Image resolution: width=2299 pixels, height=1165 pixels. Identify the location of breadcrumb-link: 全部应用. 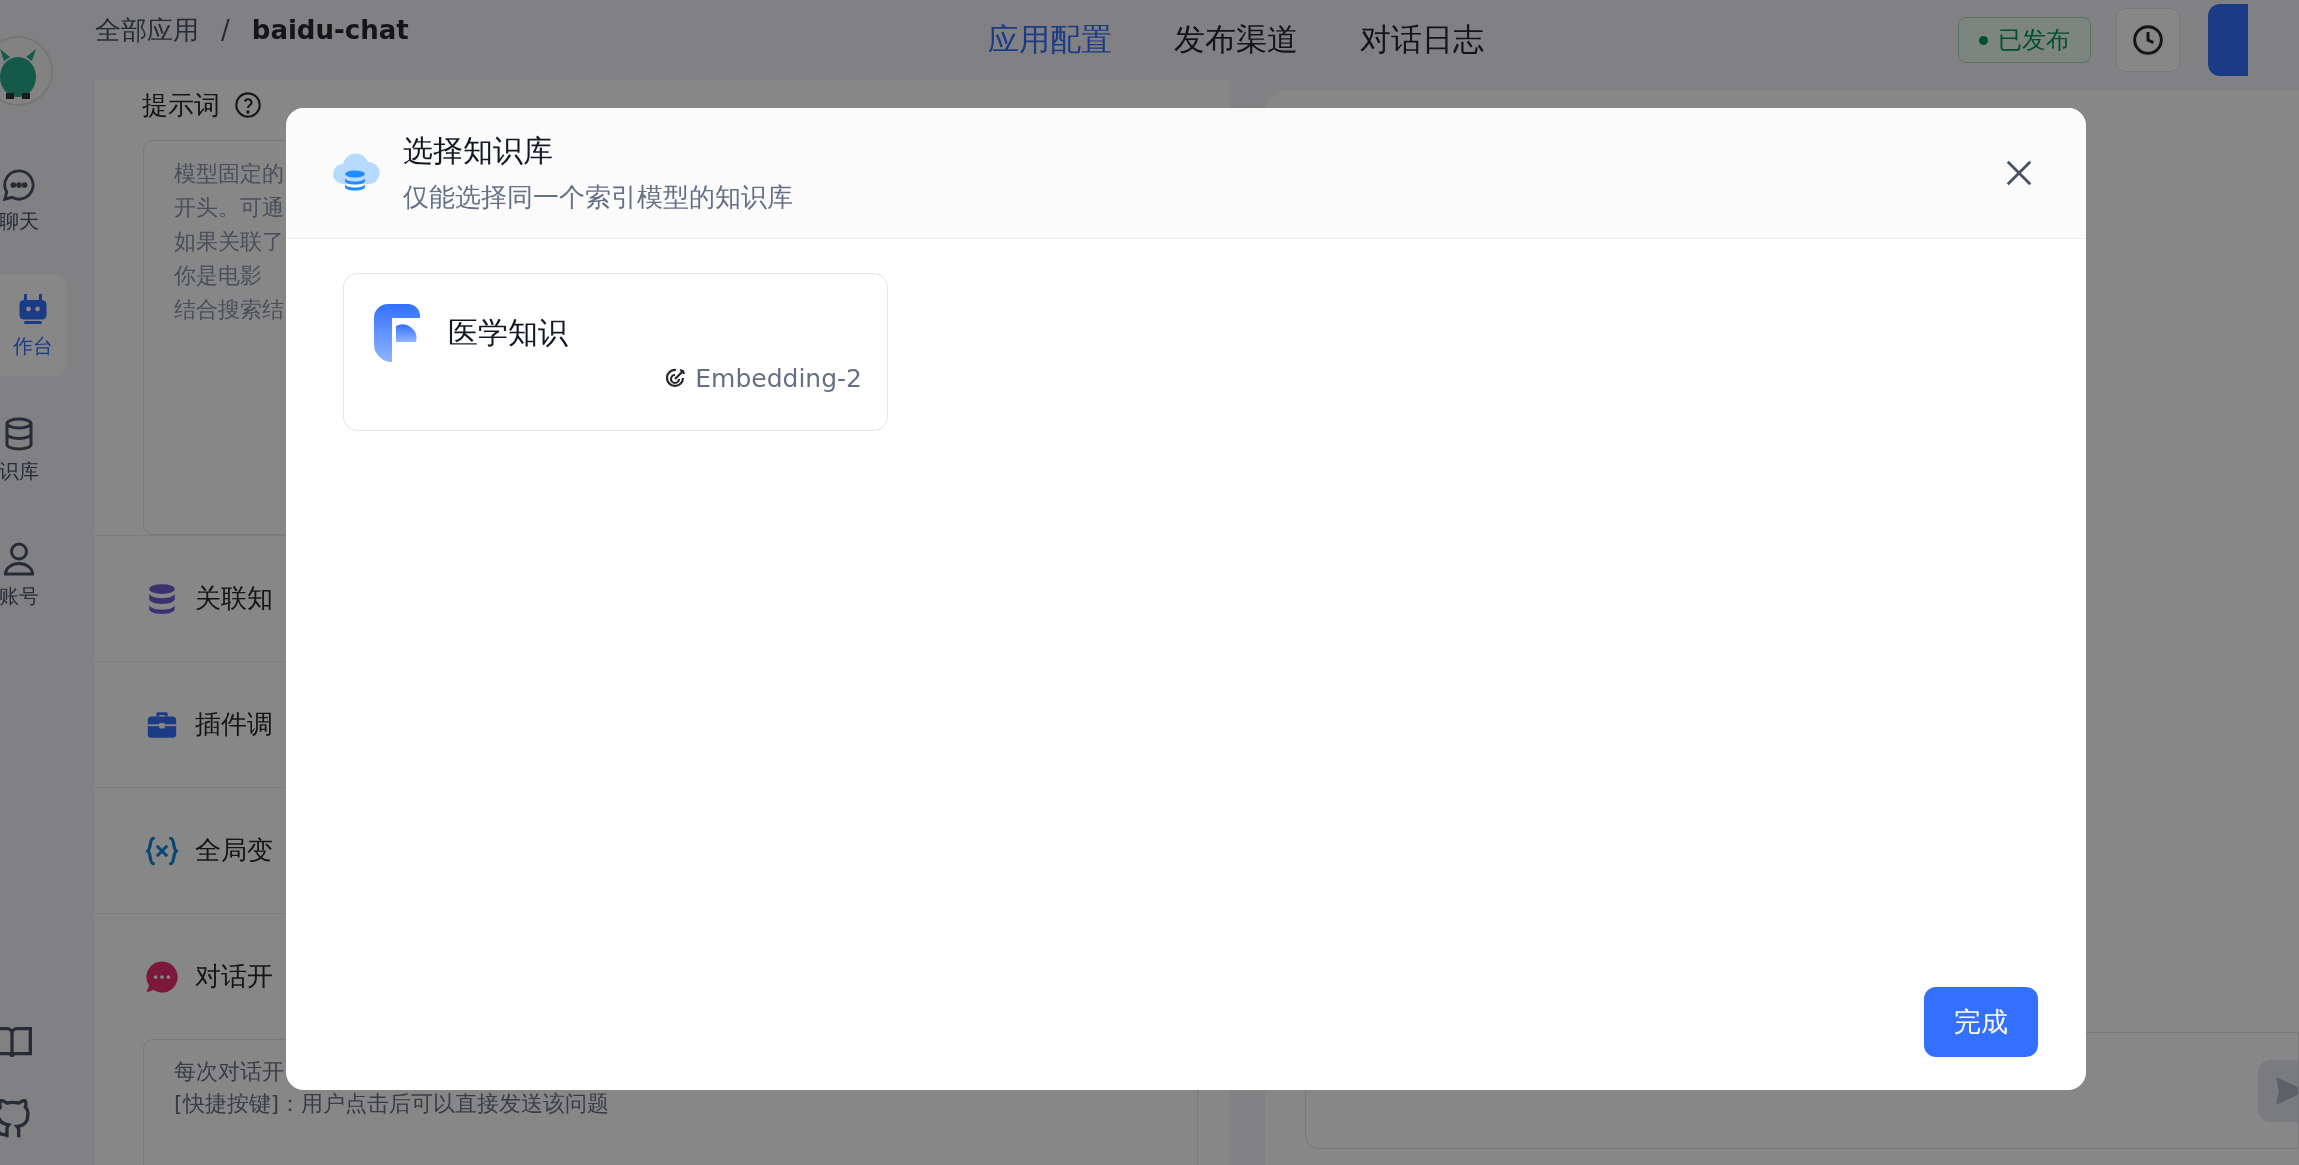
(147, 30).